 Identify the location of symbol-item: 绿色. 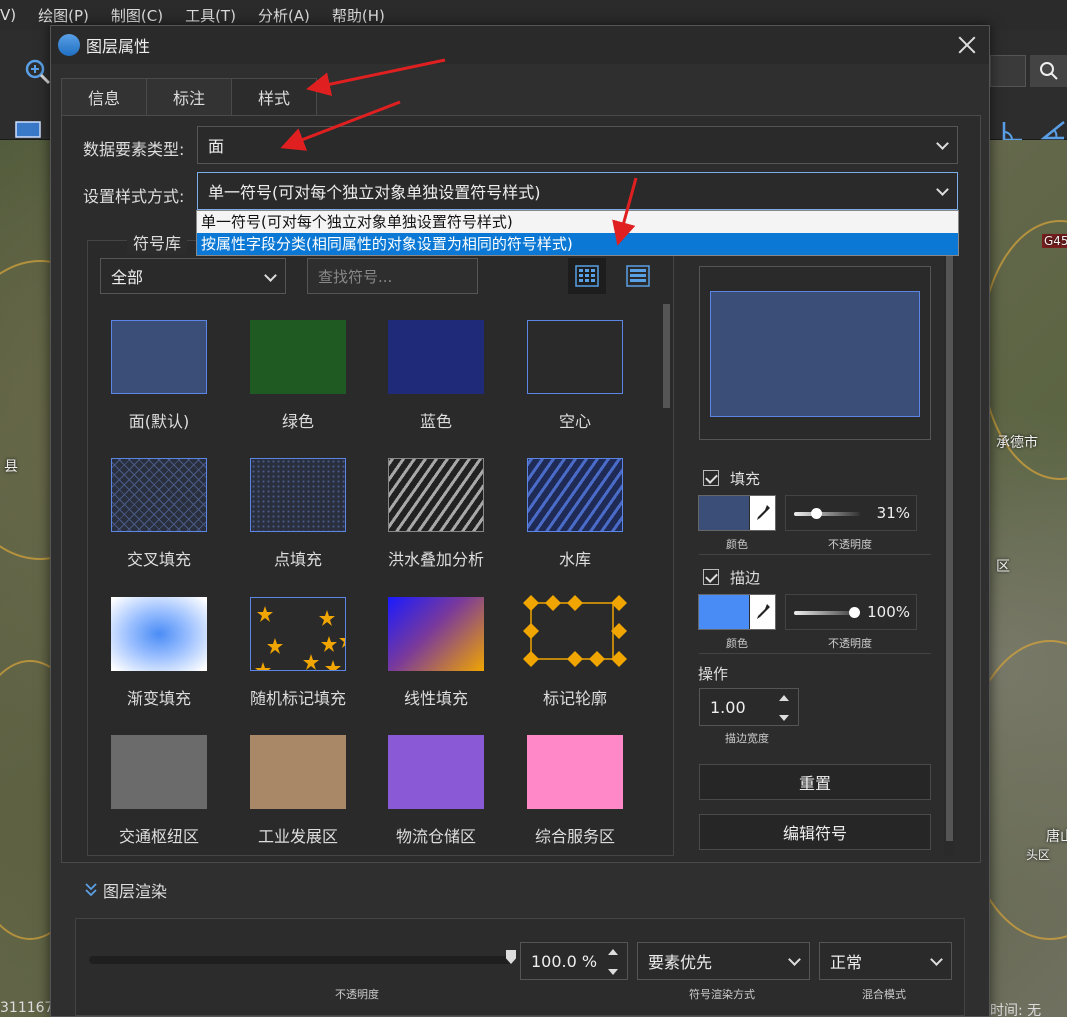
(295, 385).